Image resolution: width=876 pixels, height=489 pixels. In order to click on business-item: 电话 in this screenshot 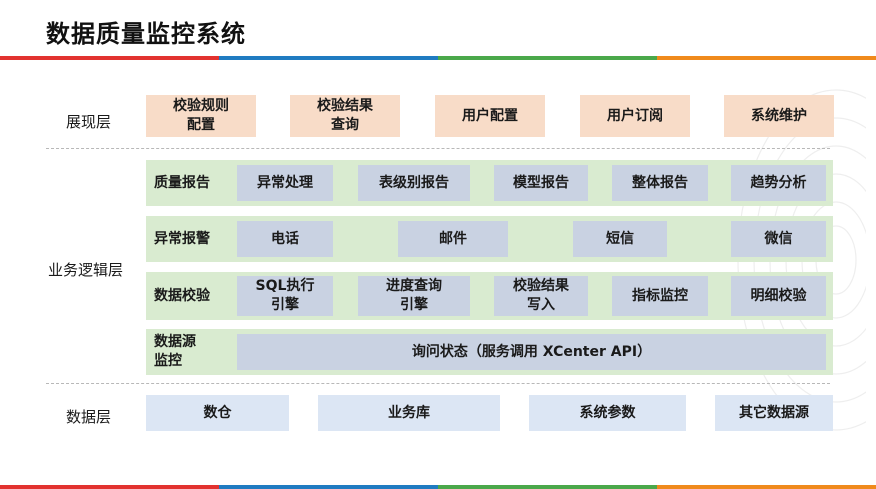, I will do `click(285, 239)`.